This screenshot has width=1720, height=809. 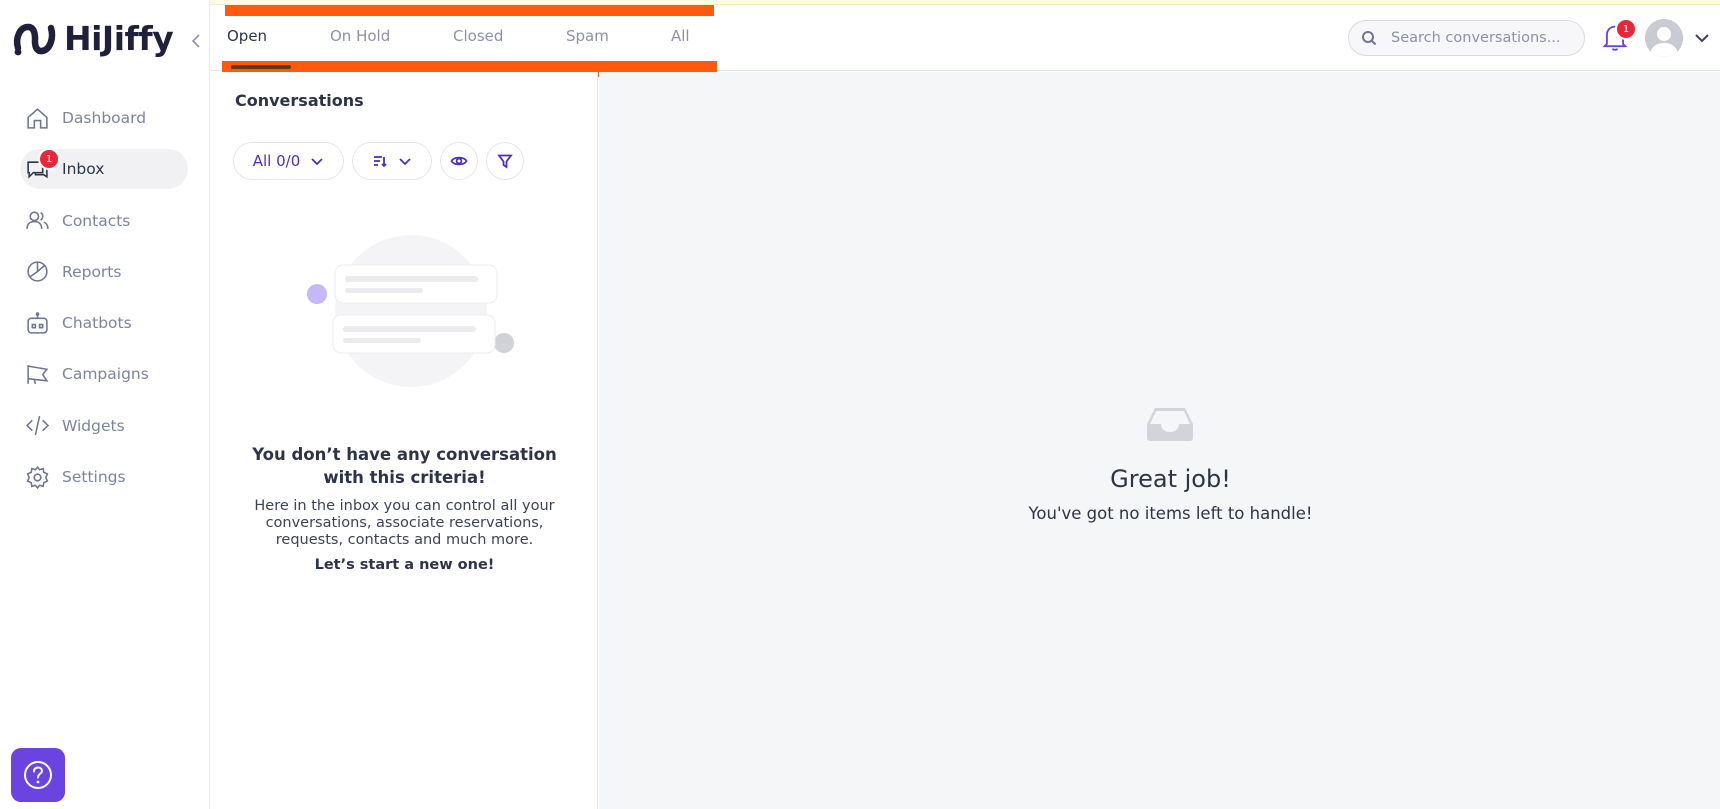 I want to click on inbox-badge: 1, so click(x=49, y=159).